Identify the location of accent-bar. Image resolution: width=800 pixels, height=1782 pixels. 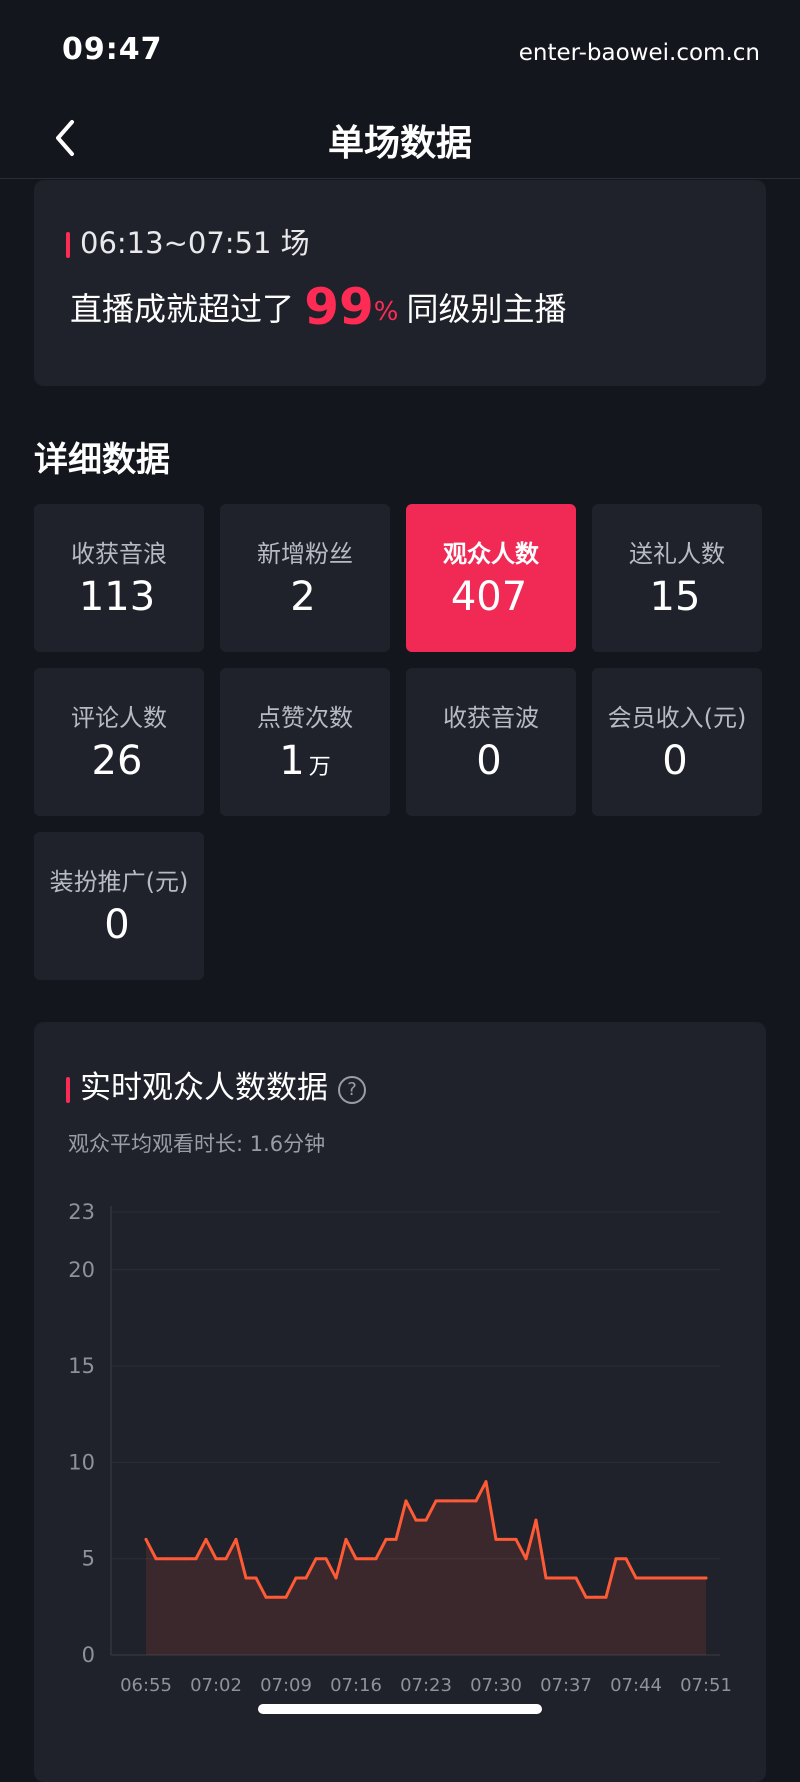
(68, 245).